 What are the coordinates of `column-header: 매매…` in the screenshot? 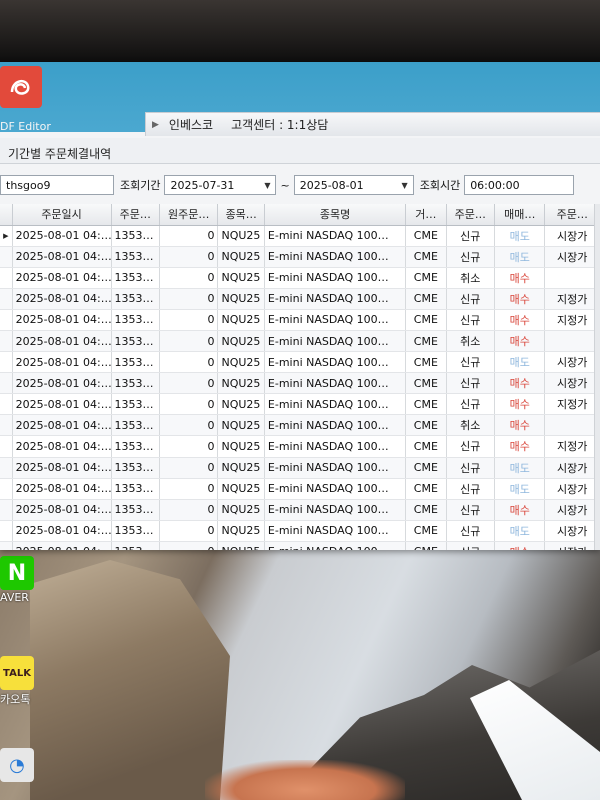 It's located at (520, 215).